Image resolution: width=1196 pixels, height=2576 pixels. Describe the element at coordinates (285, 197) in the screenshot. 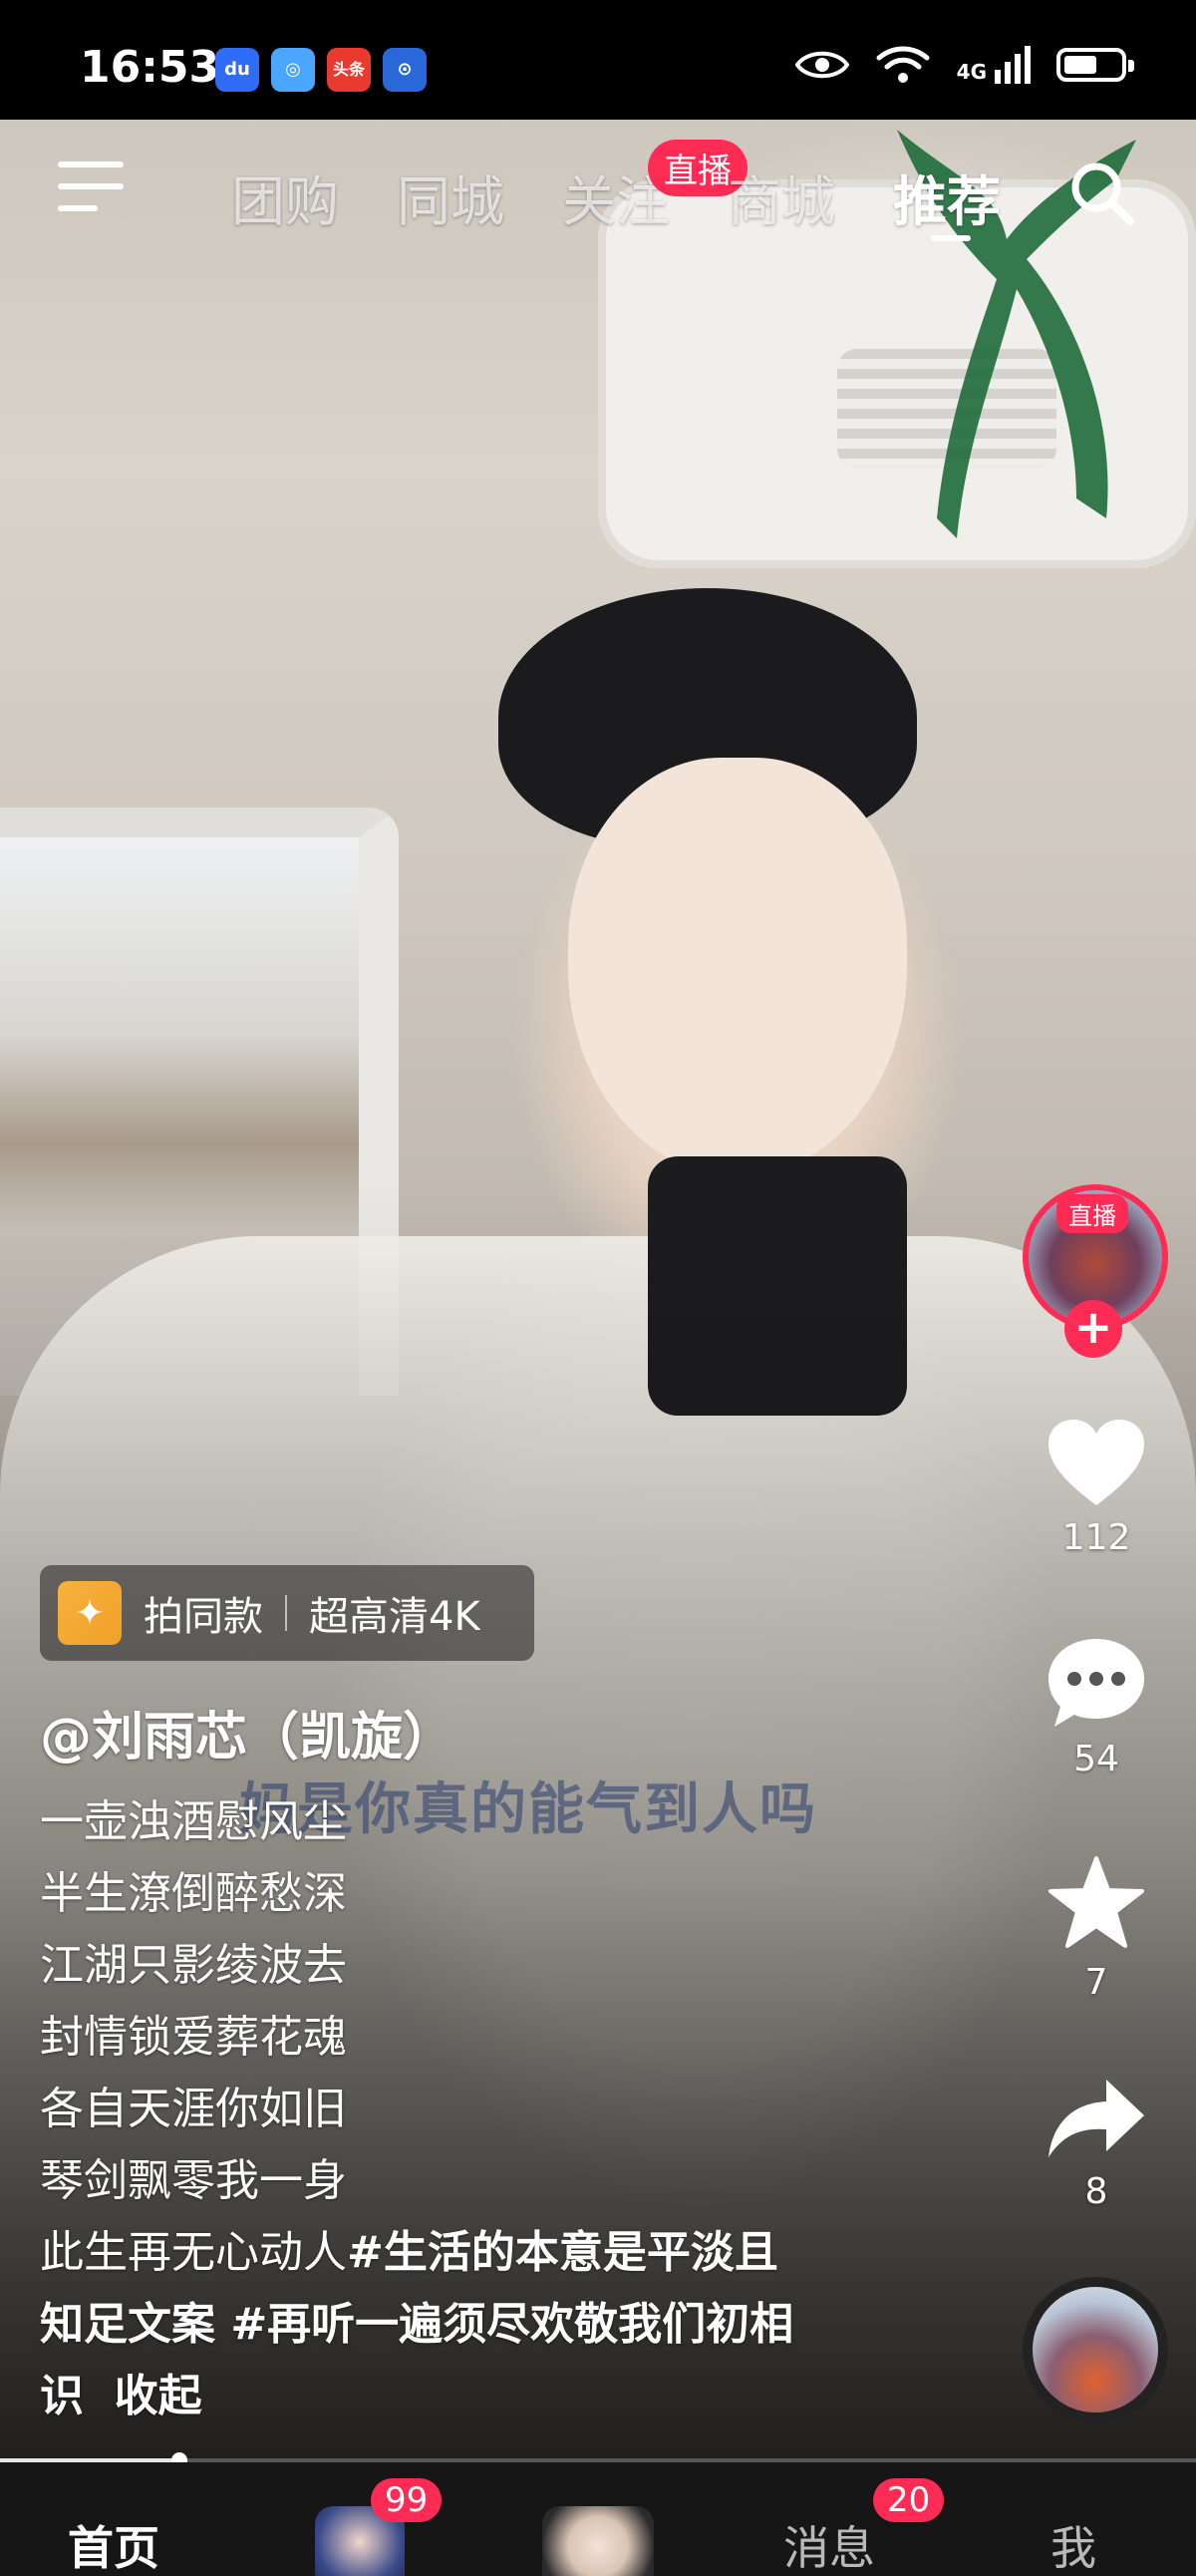

I see `tab-group-buy: 团购` at that location.